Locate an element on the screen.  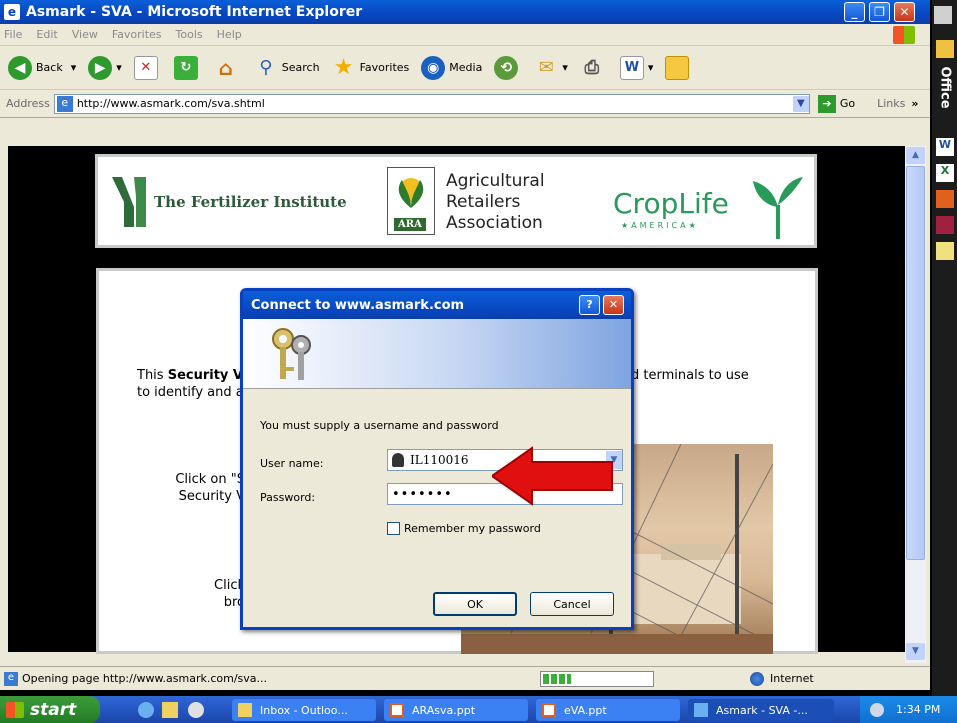
dialog-help-button: ? is located at coordinates (589, 305).